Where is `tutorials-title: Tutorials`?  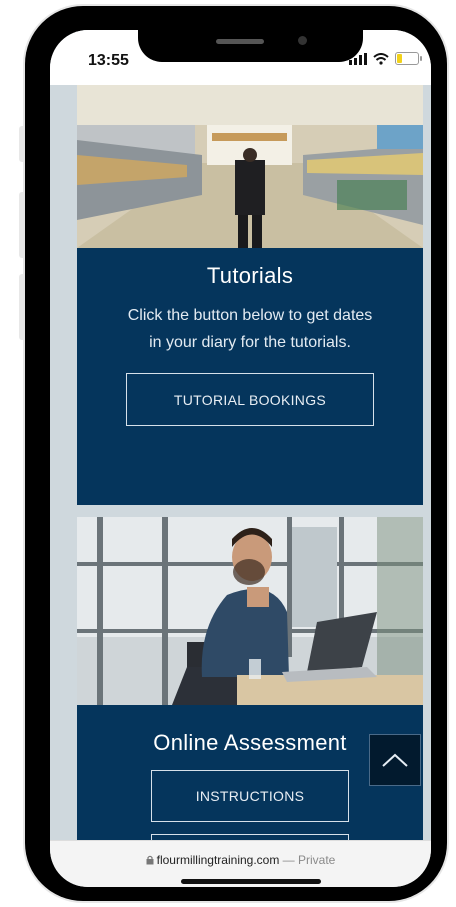
tutorials-title: Tutorials is located at coordinates (250, 275).